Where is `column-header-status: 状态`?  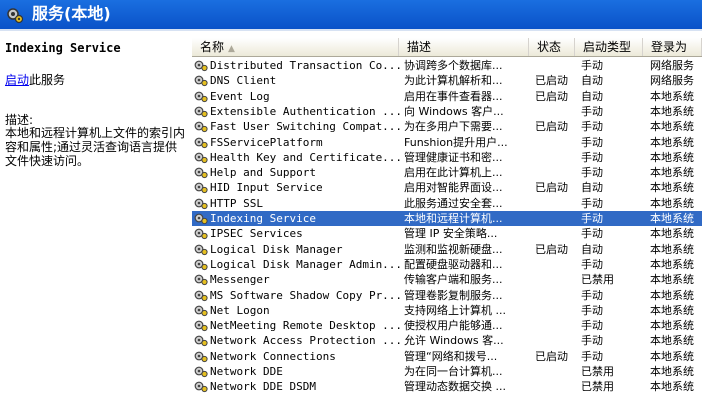
column-header-status: 状态 is located at coordinates (552, 47).